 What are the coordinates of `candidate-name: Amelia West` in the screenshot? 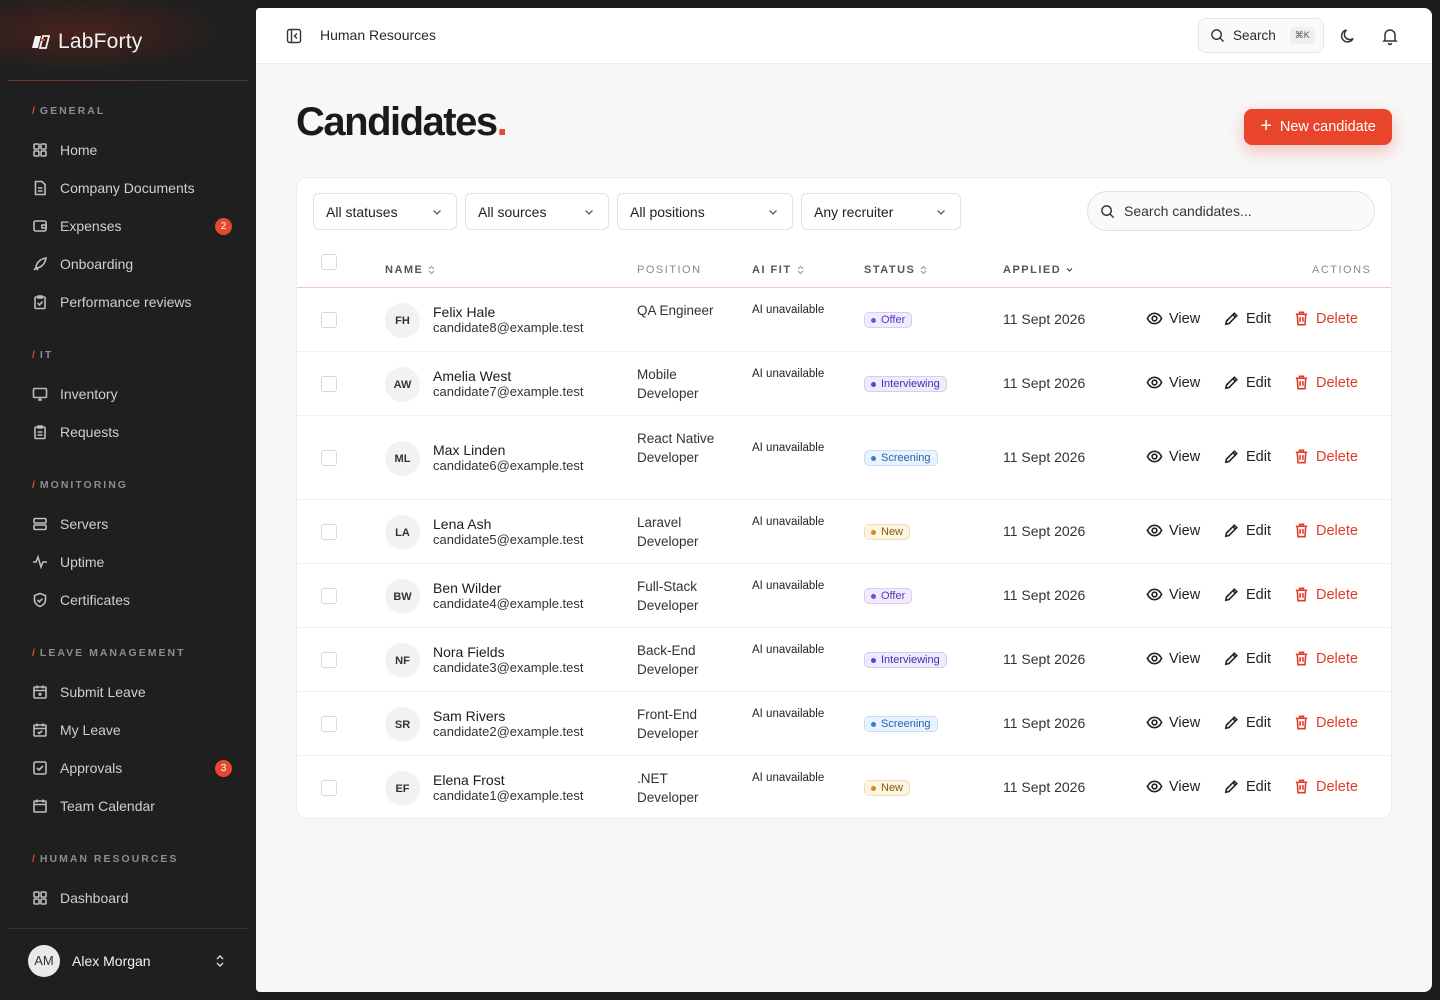 It's located at (472, 376).